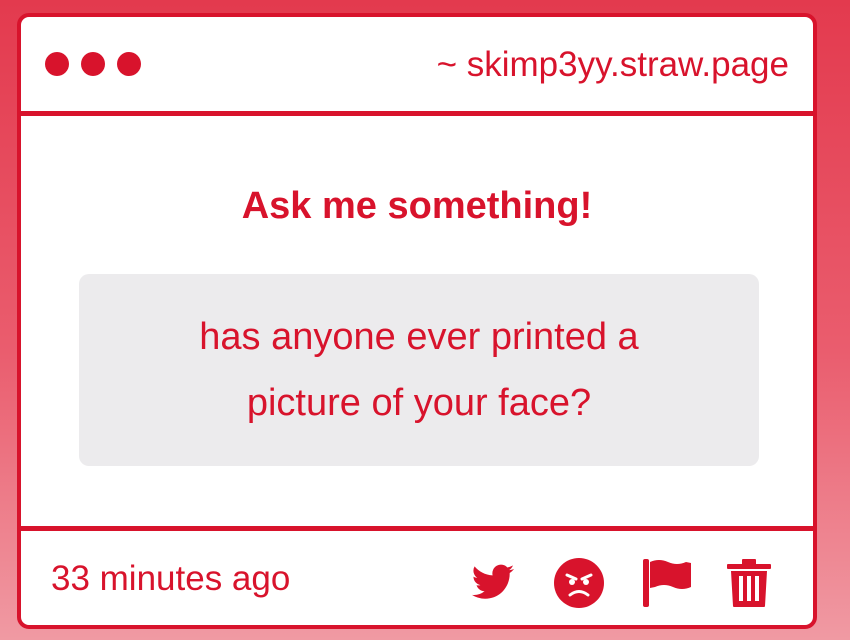 This screenshot has width=850, height=640. I want to click on share-twitter-button, so click(493, 583).